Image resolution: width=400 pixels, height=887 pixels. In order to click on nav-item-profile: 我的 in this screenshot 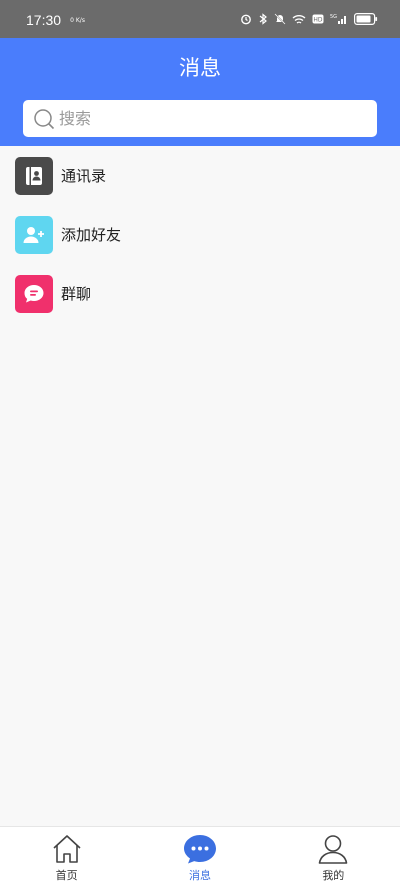, I will do `click(333, 857)`.